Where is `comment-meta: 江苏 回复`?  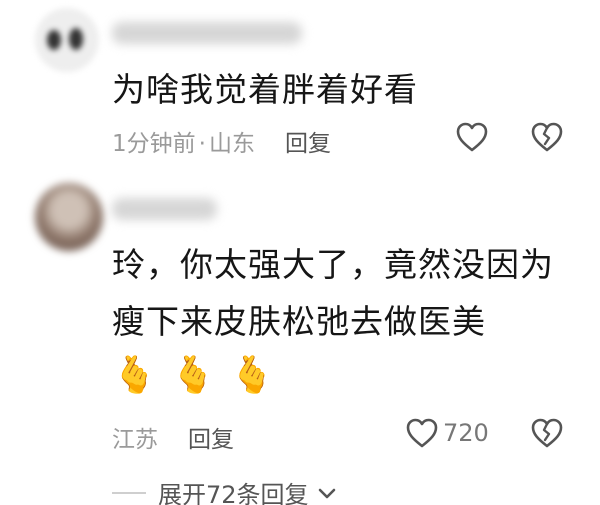
comment-meta: 江苏 回复 is located at coordinates (173, 437).